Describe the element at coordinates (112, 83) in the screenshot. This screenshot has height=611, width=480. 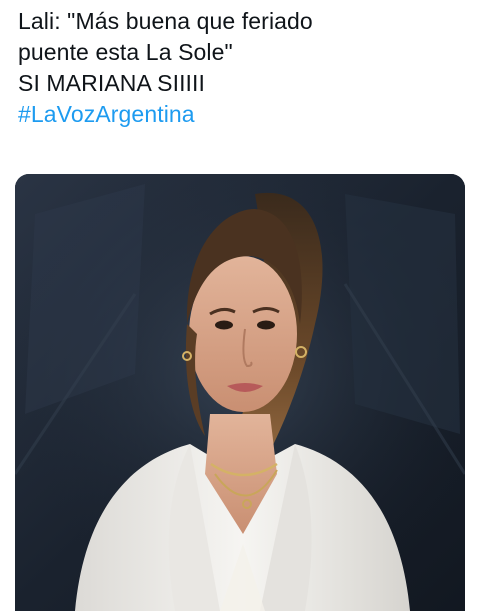
I see `tweet-text-line: SI MARIANA SIIIII` at that location.